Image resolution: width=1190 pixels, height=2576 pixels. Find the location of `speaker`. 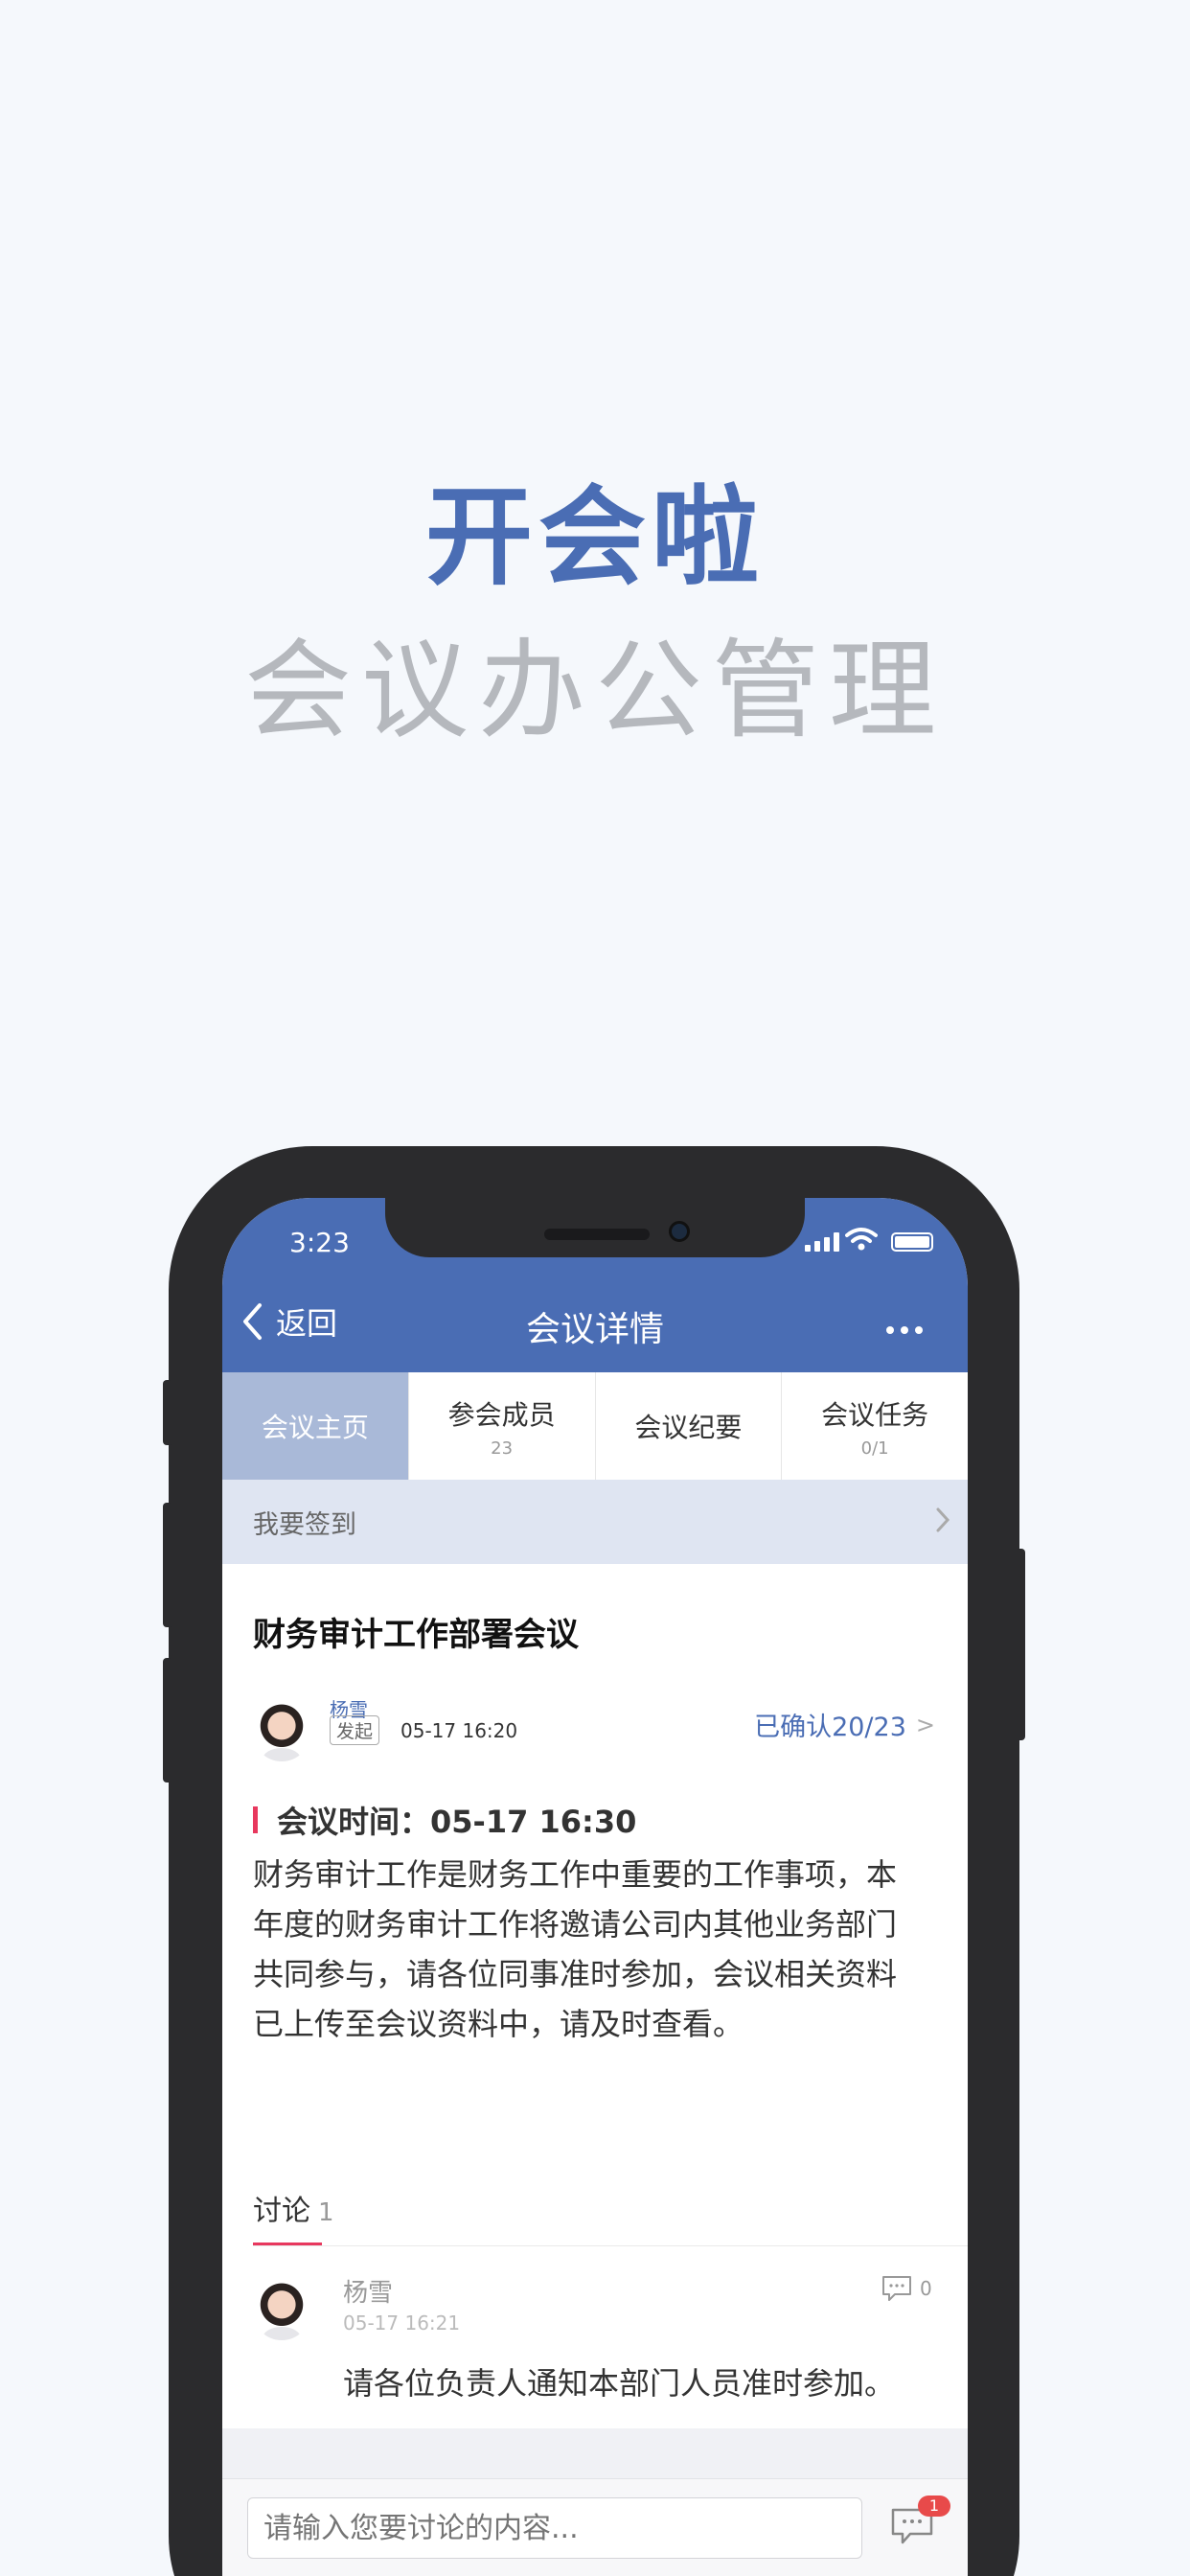

speaker is located at coordinates (597, 1234).